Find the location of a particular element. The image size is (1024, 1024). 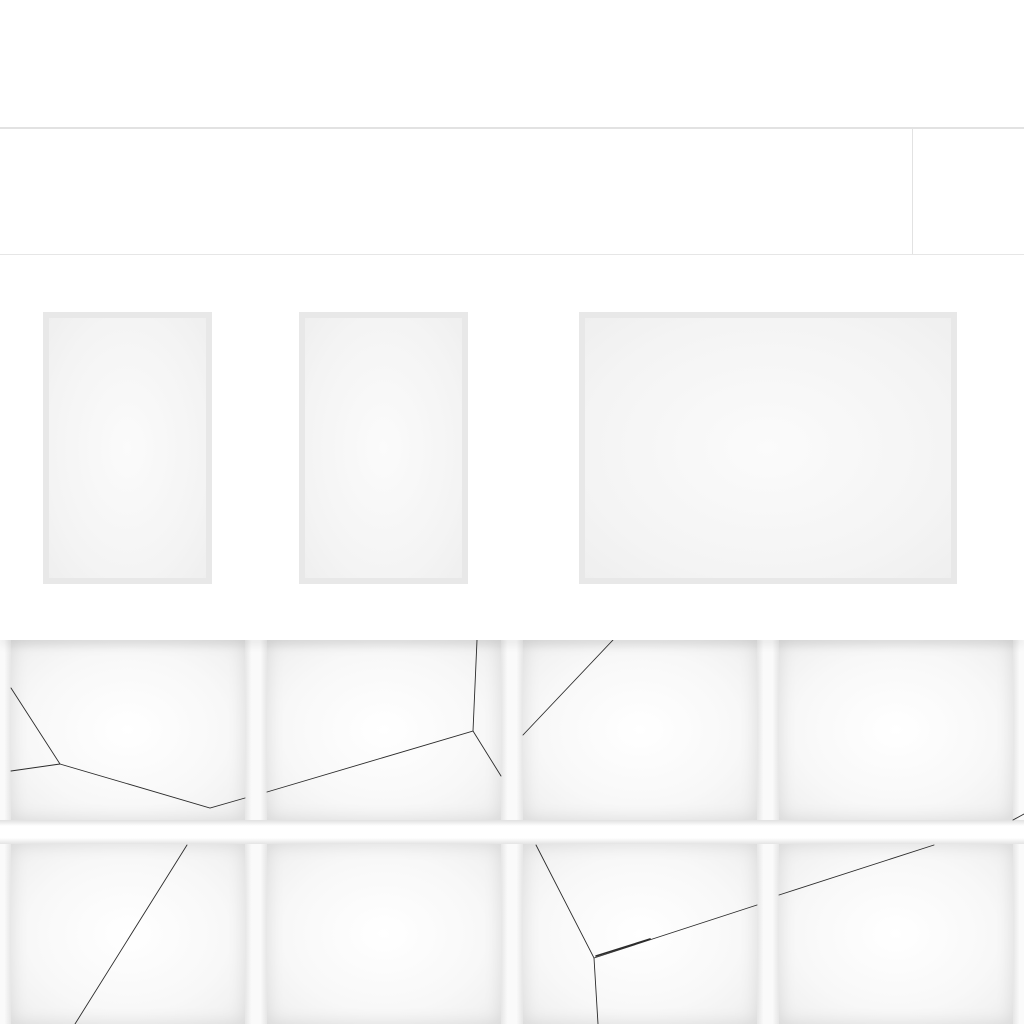

middle-band is located at coordinates (512, 192).